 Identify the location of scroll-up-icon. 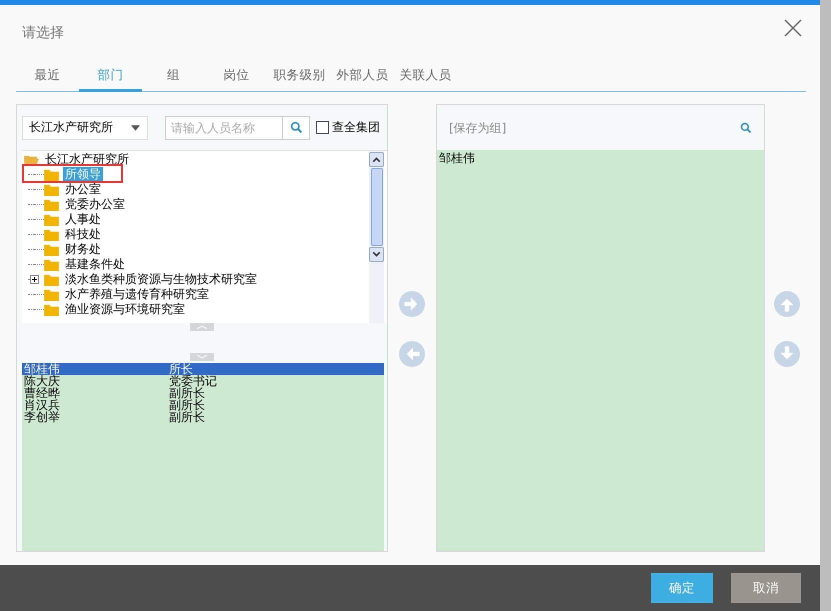
(376, 159).